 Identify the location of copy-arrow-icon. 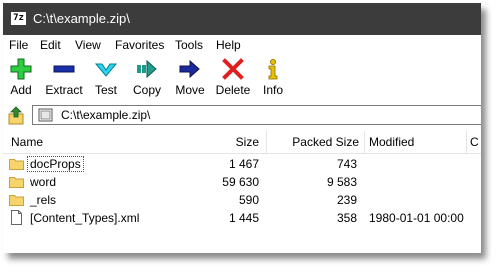
(147, 69).